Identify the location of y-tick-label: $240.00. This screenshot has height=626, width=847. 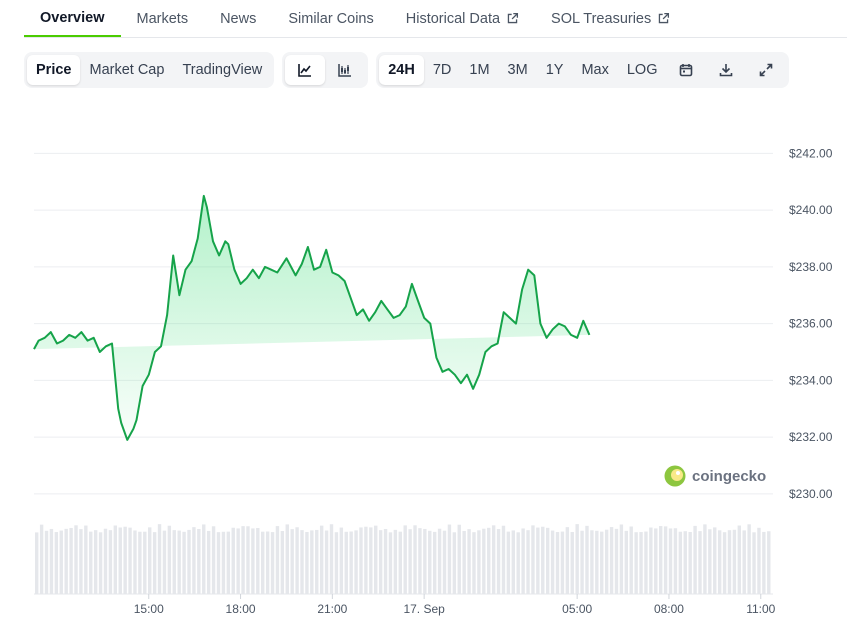
(811, 210).